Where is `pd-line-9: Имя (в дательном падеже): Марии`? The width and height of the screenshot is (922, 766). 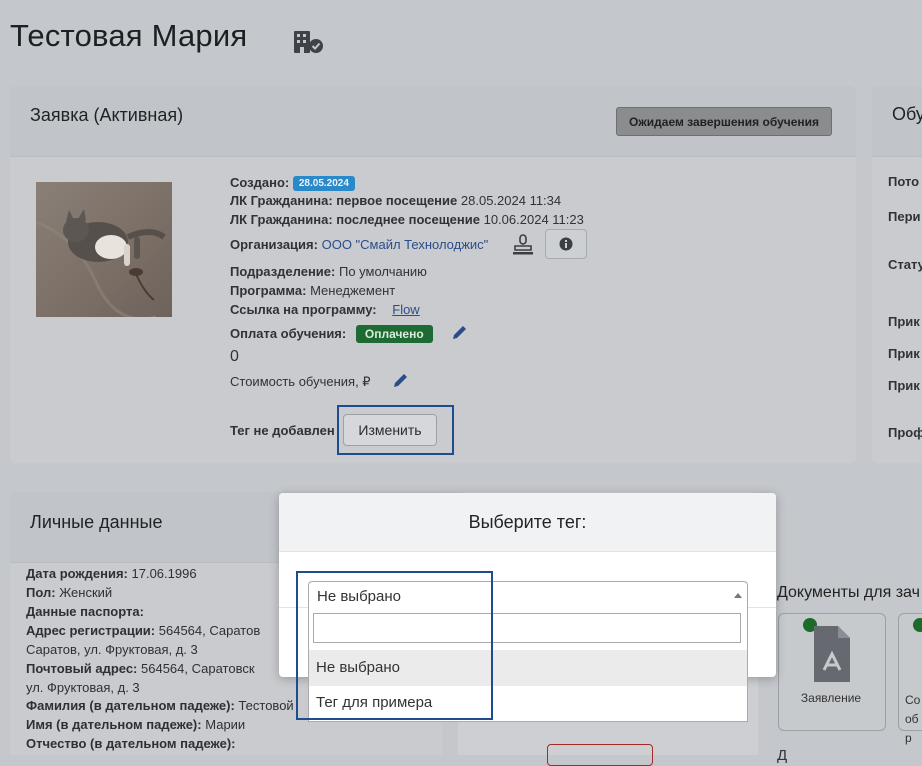
pd-line-9: Имя (в дательном падеже): Марии is located at coordinates (136, 724).